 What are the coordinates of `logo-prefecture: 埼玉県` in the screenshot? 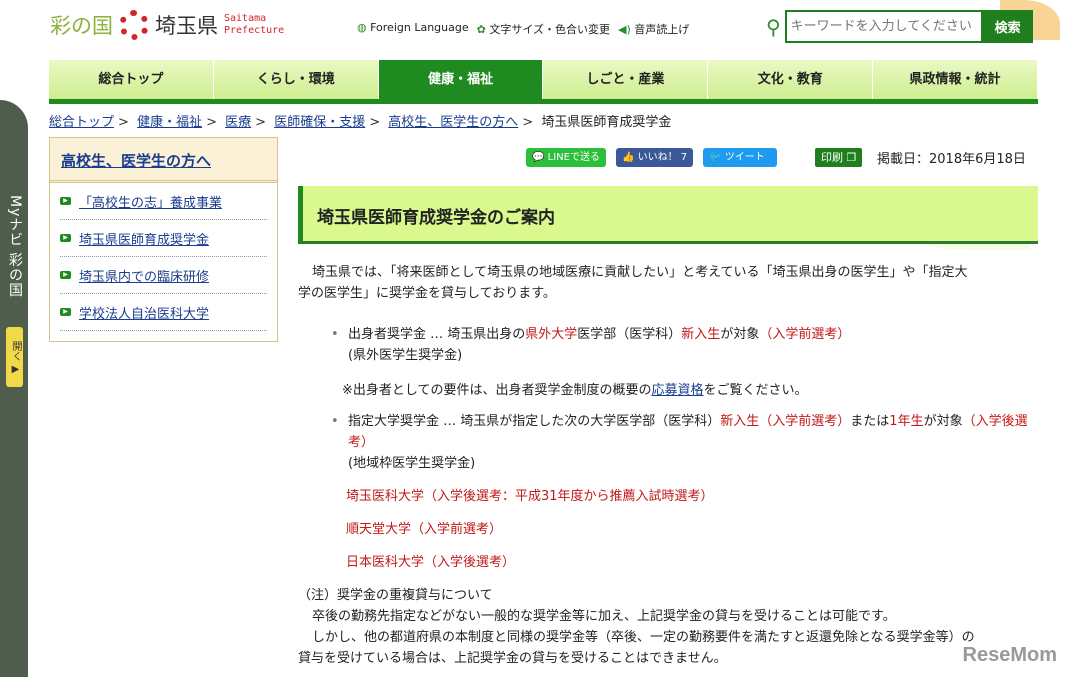 It's located at (186, 26).